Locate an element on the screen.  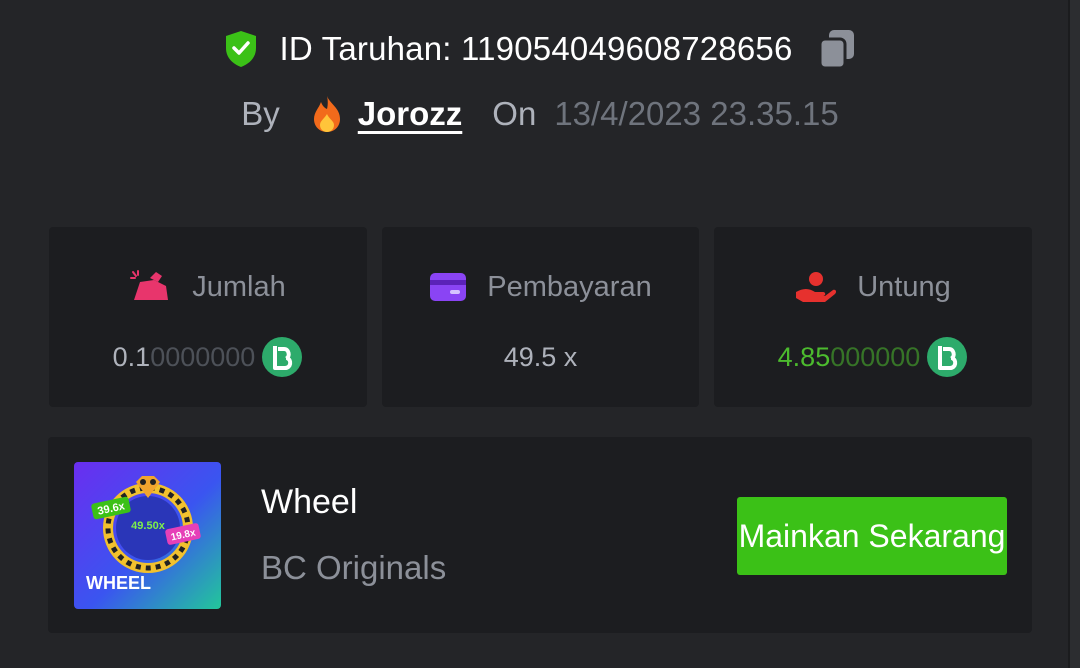
fire-icon is located at coordinates (326, 114).